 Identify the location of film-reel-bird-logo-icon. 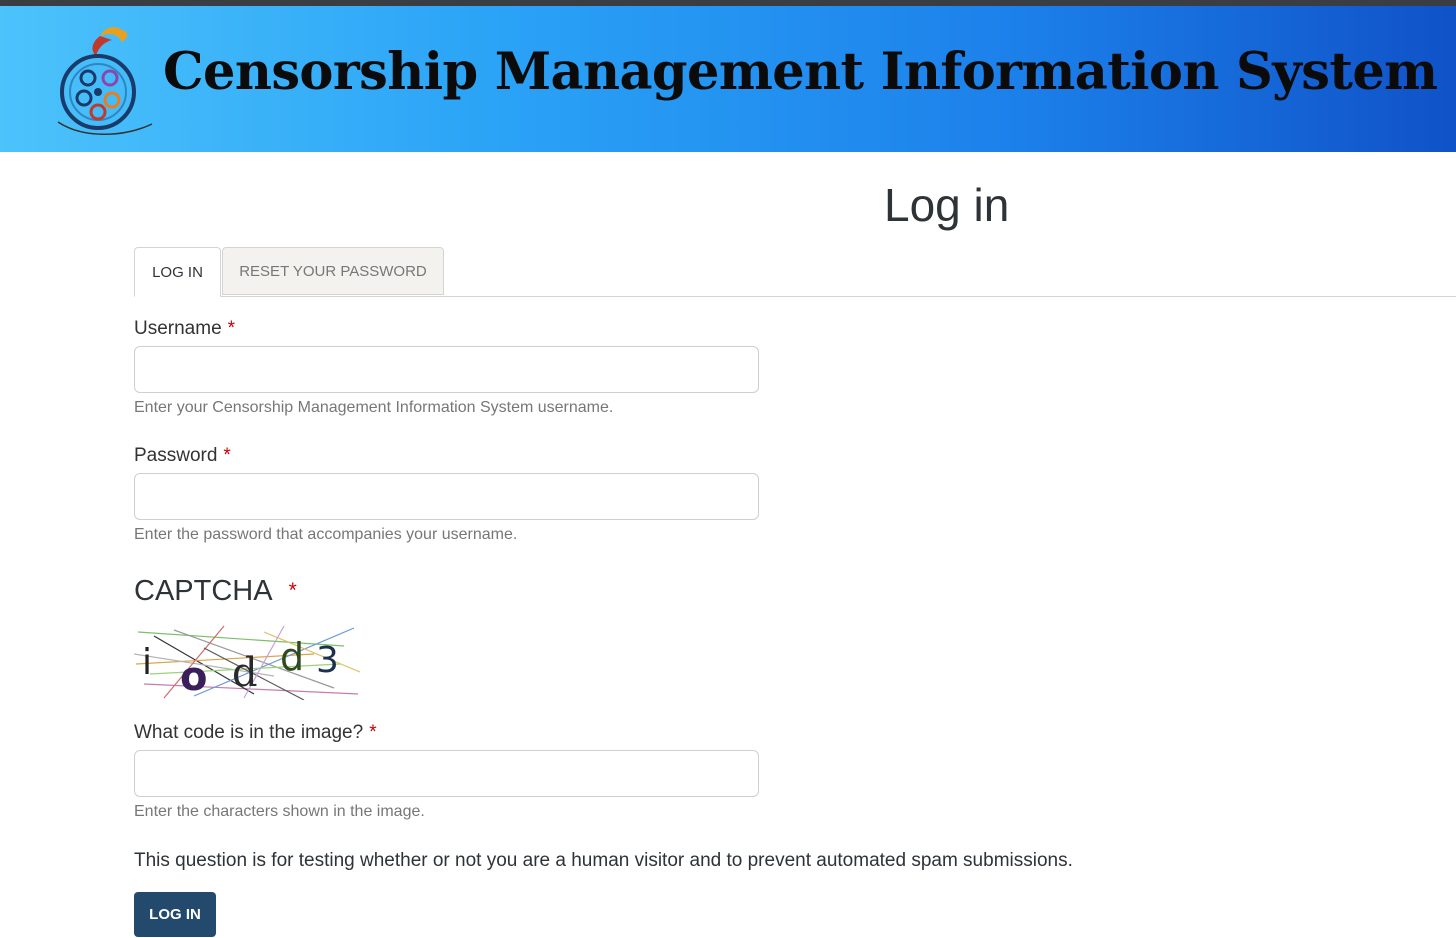
(104, 81).